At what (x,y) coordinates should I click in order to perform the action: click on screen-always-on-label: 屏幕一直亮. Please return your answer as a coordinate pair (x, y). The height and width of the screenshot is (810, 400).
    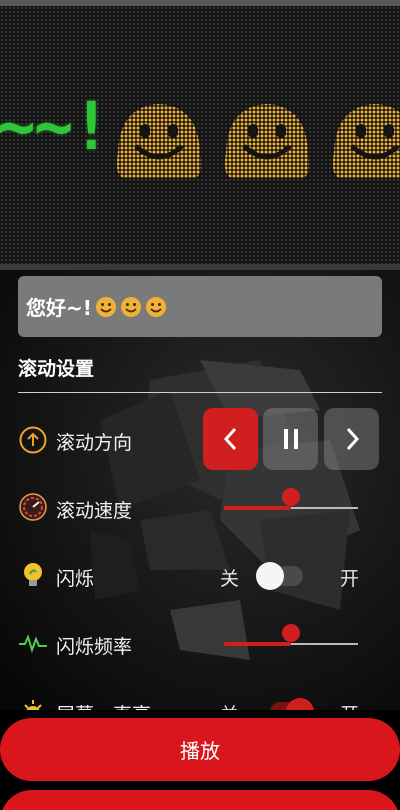
    Looking at the image, I should click on (103, 705).